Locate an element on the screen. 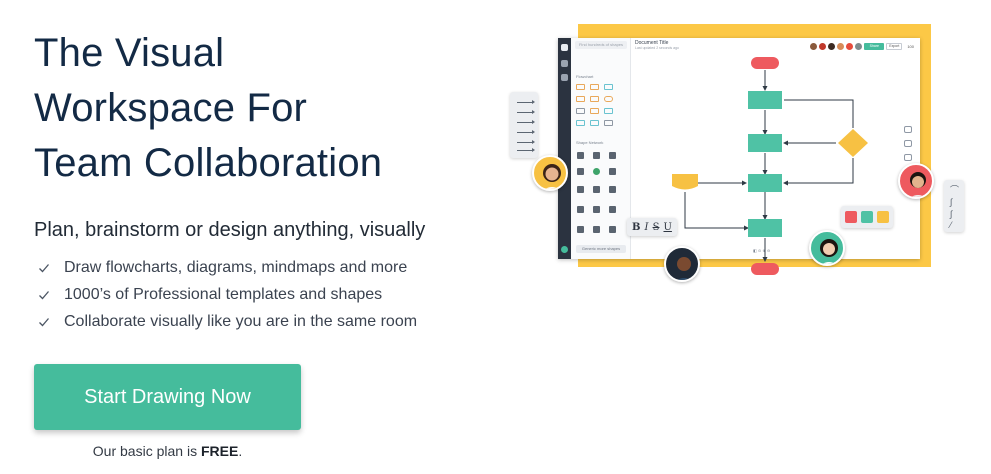 This screenshot has height=474, width=991. flowchart-canvas is located at coordinates (770, 166).